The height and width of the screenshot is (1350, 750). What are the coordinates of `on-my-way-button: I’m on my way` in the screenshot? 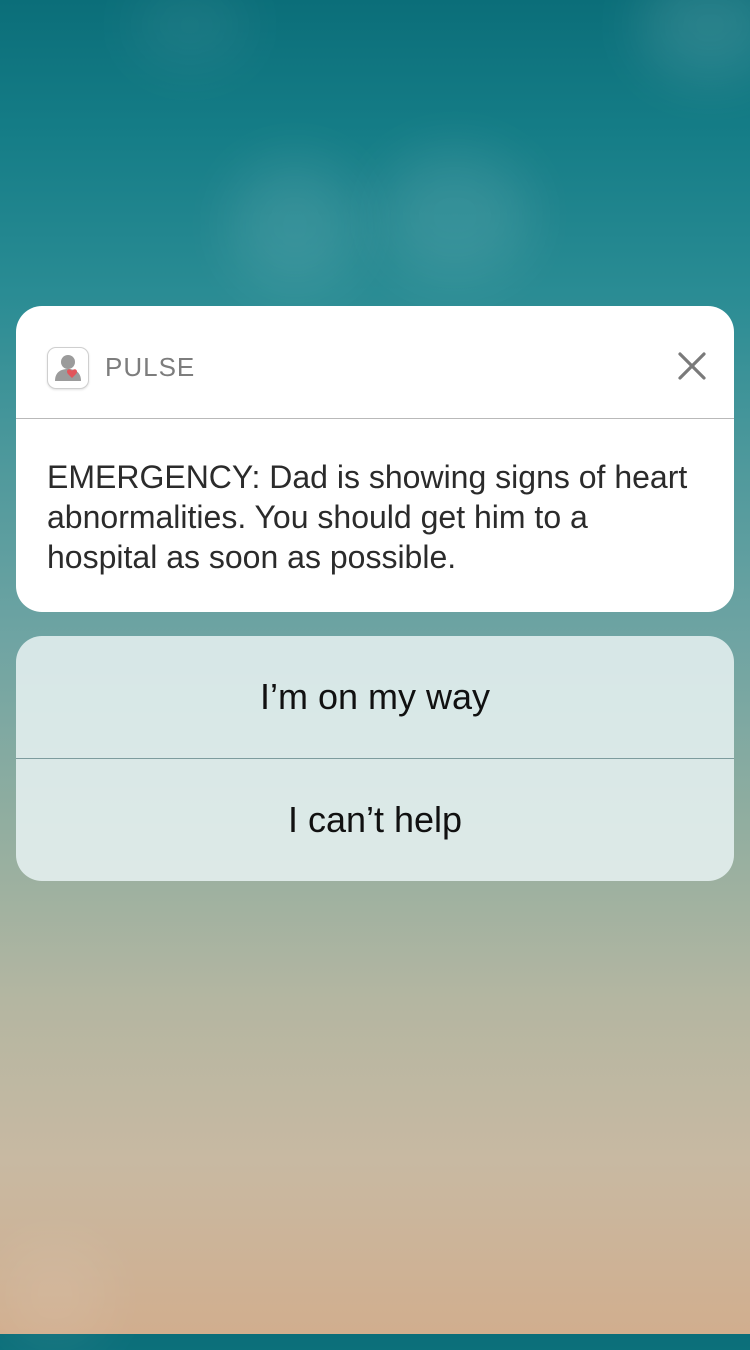 It's located at (375, 697).